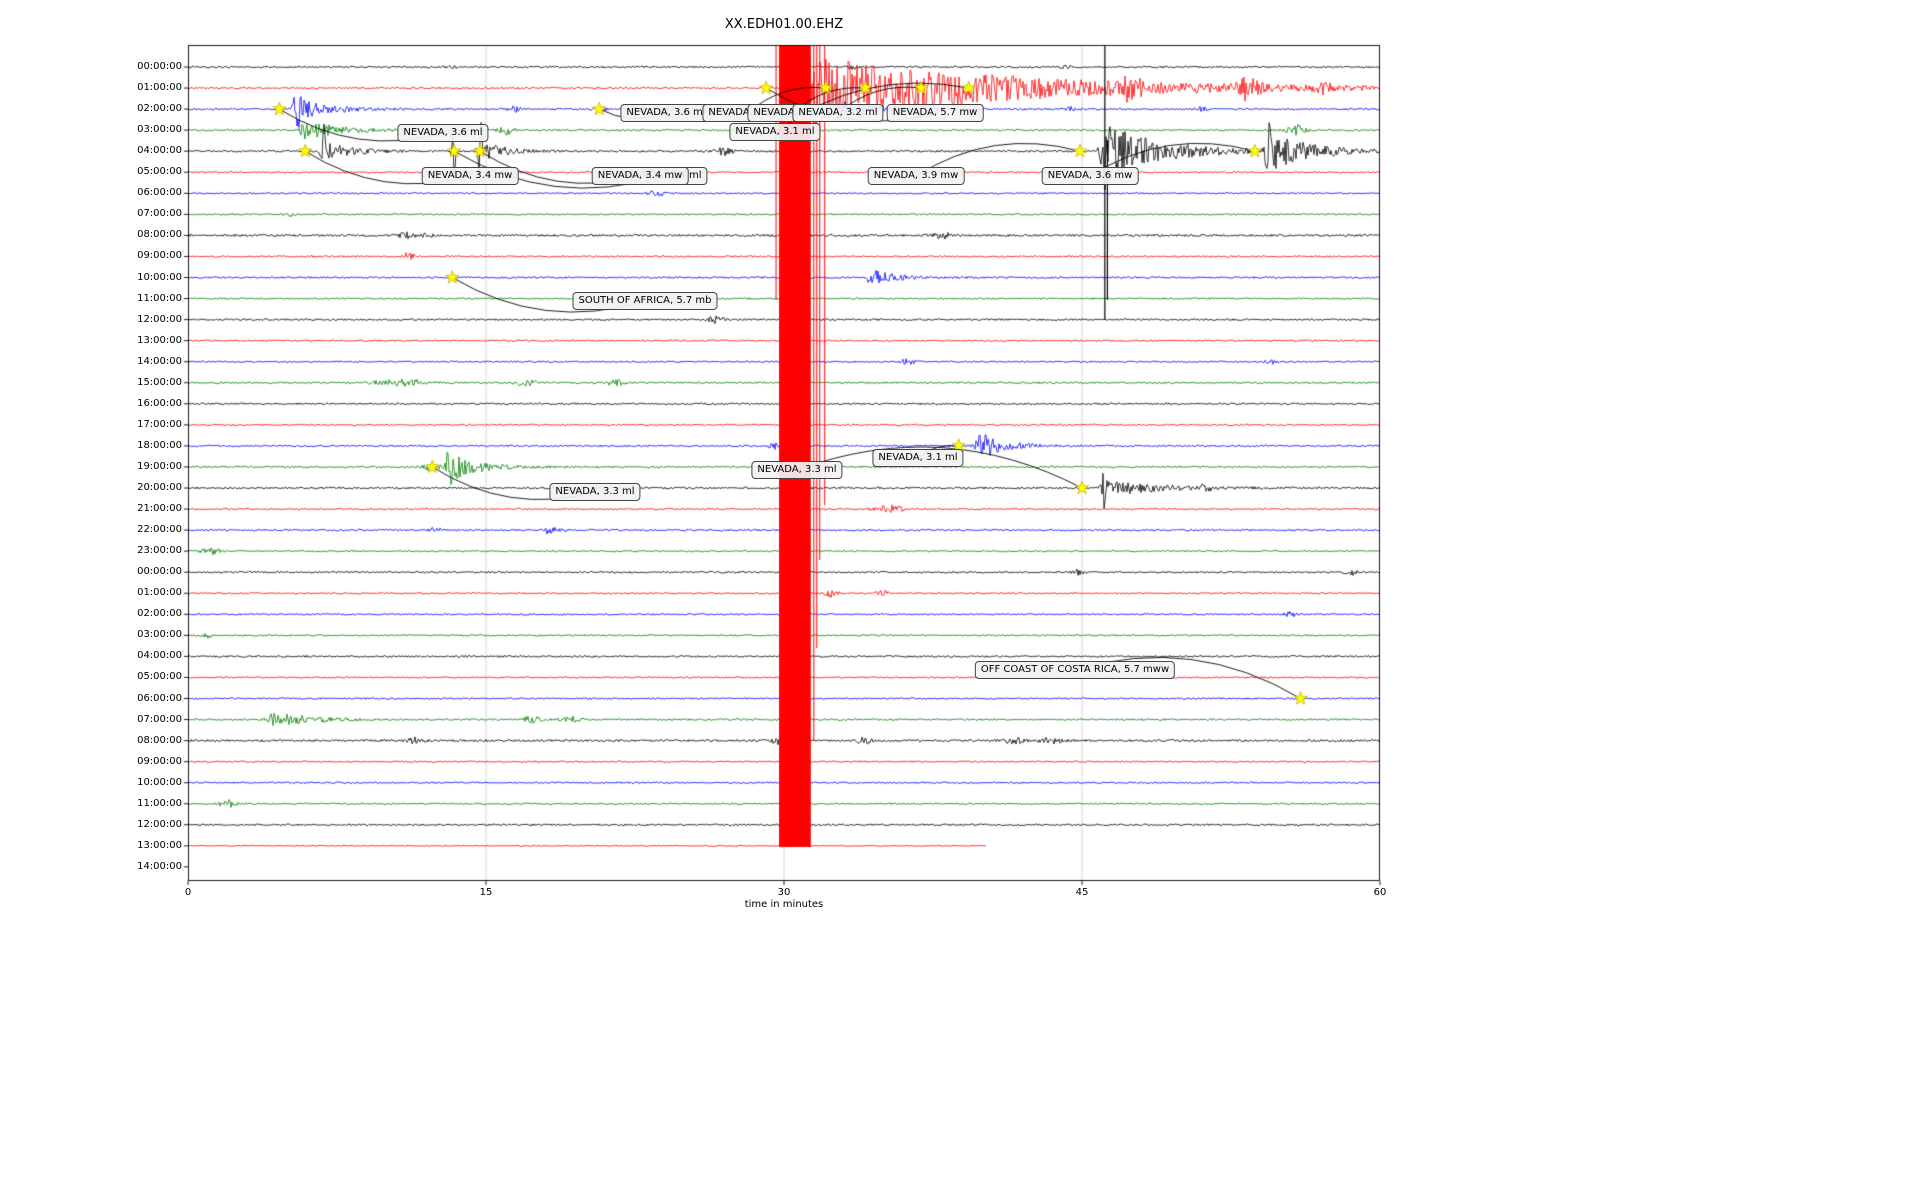 Image resolution: width=1920 pixels, height=1200 pixels. I want to click on event-label: NEVADA, 5.7 mw, so click(935, 113).